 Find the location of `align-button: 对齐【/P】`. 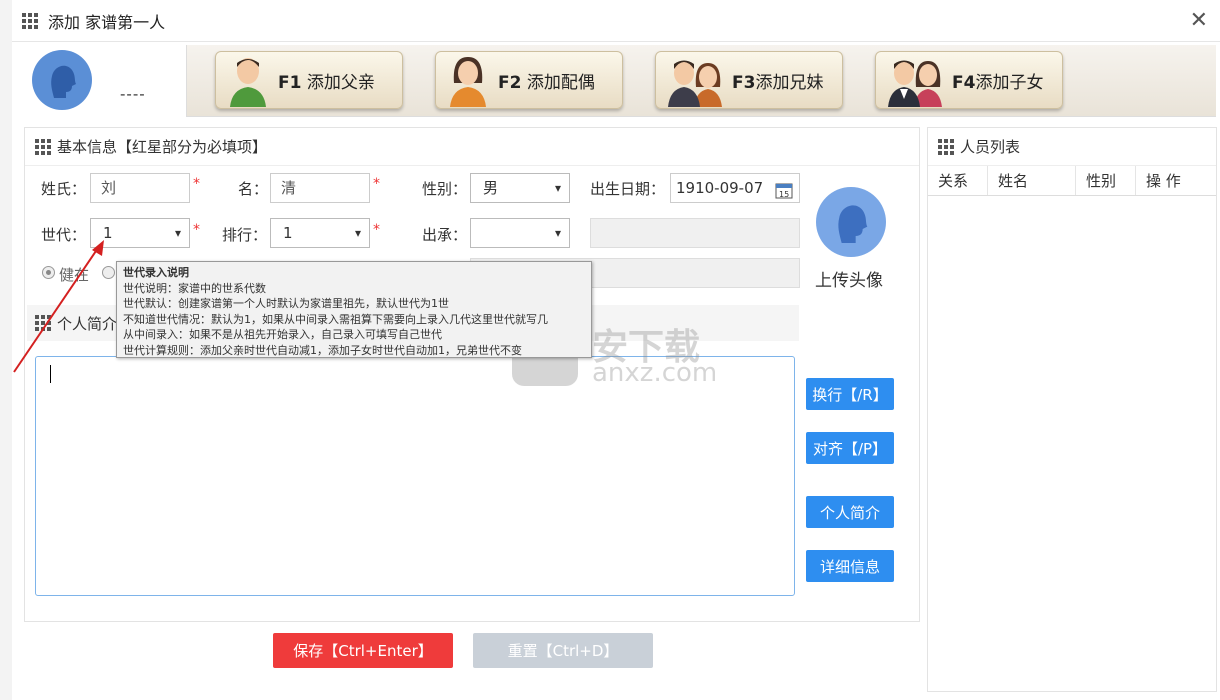

align-button: 对齐【/P】 is located at coordinates (850, 448).